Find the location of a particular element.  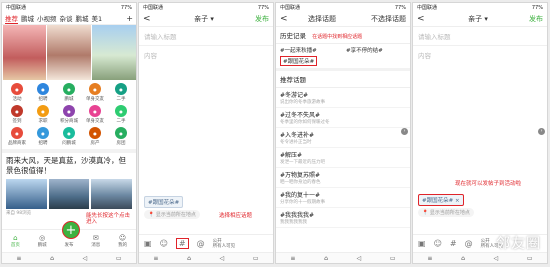

history-item: #一起来秋播# is located at coordinates (310, 50).